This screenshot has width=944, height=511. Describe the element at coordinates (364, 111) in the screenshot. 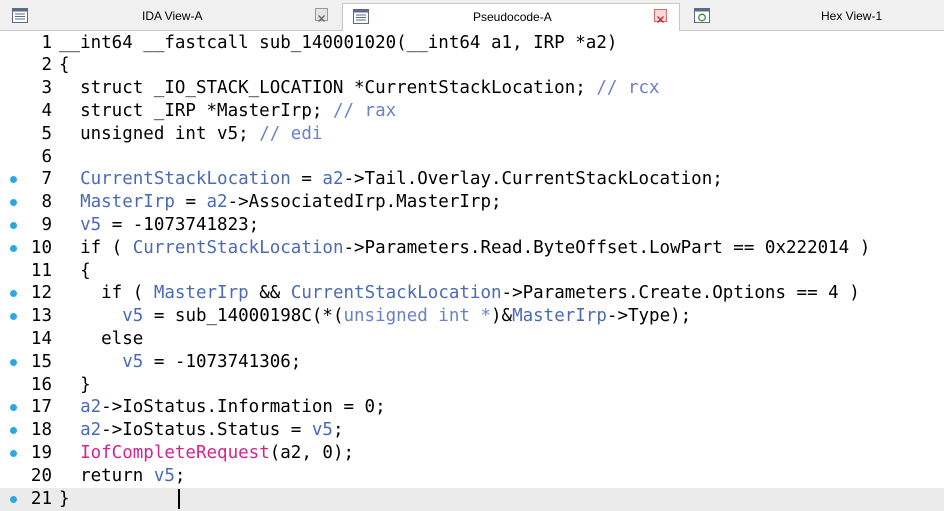

I see `comment-token: // rax` at that location.